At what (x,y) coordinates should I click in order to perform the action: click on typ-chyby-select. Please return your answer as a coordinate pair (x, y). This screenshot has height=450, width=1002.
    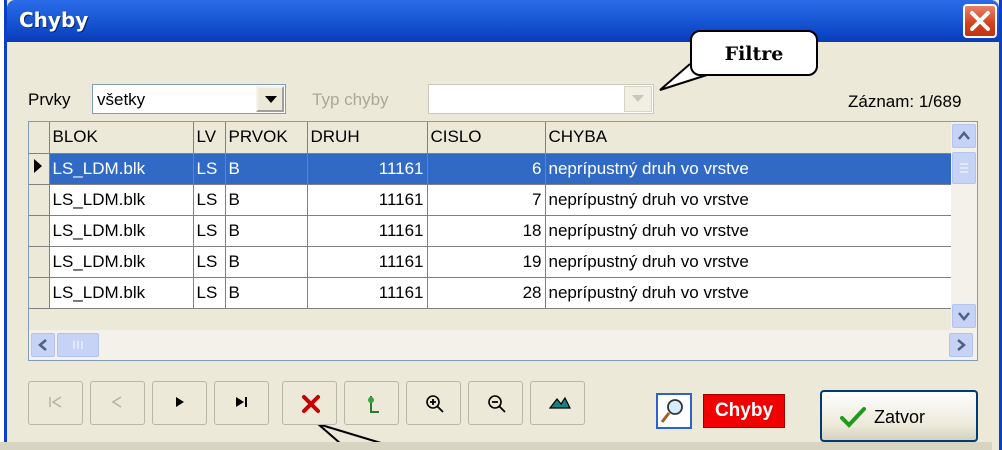
    Looking at the image, I should click on (541, 99).